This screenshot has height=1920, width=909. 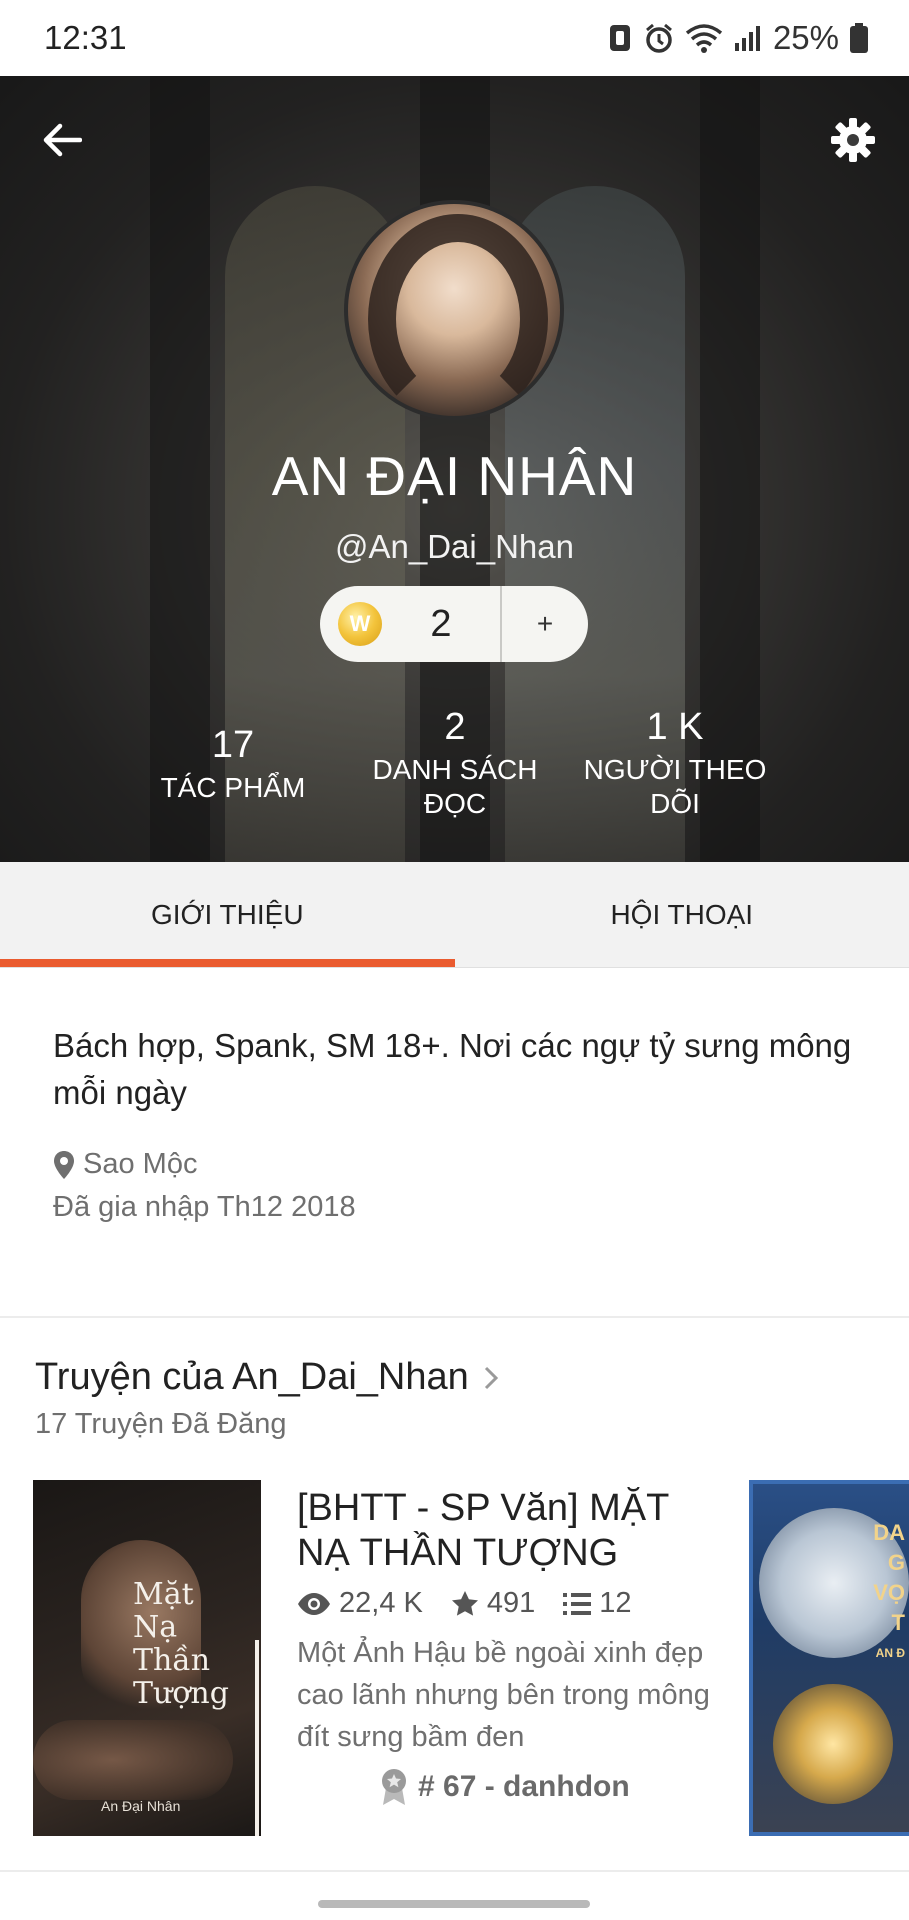 What do you see at coordinates (314, 1603) in the screenshot?
I see `eye-icon` at bounding box center [314, 1603].